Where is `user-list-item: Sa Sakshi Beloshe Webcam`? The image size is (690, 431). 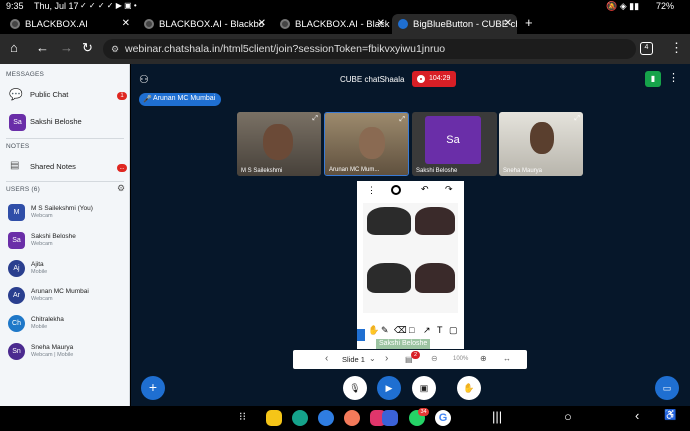
user-list-item: Sa Sakshi Beloshe Webcam is located at coordinates (65, 243).